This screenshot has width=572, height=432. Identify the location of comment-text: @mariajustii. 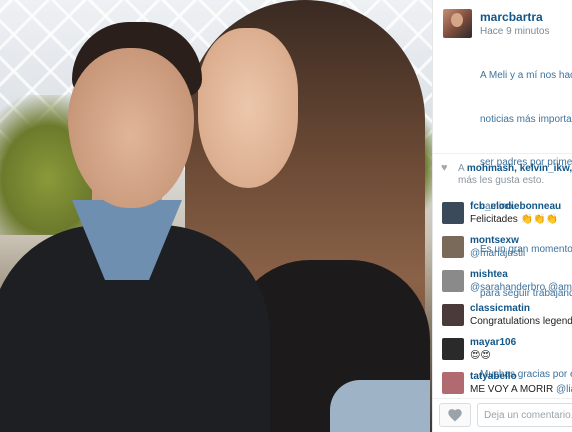
(497, 253).